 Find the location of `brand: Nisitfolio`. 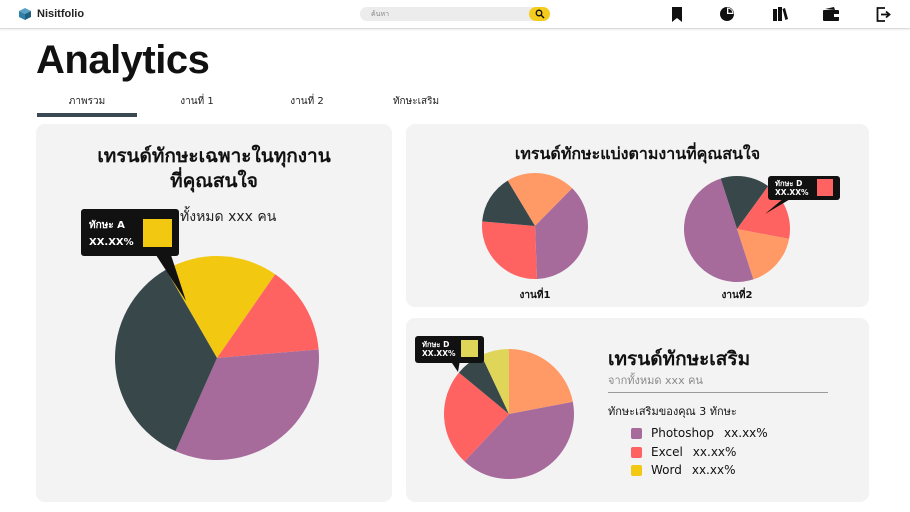

brand: Nisitfolio is located at coordinates (51, 14).